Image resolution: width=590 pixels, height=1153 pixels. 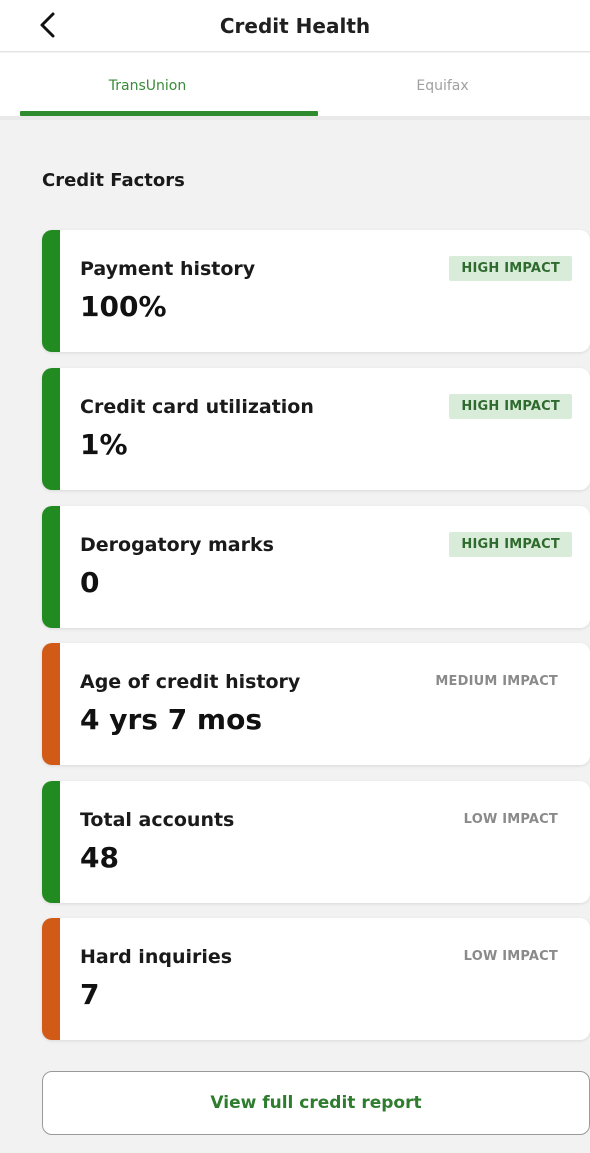 I want to click on factor-value: 100%, so click(x=123, y=306).